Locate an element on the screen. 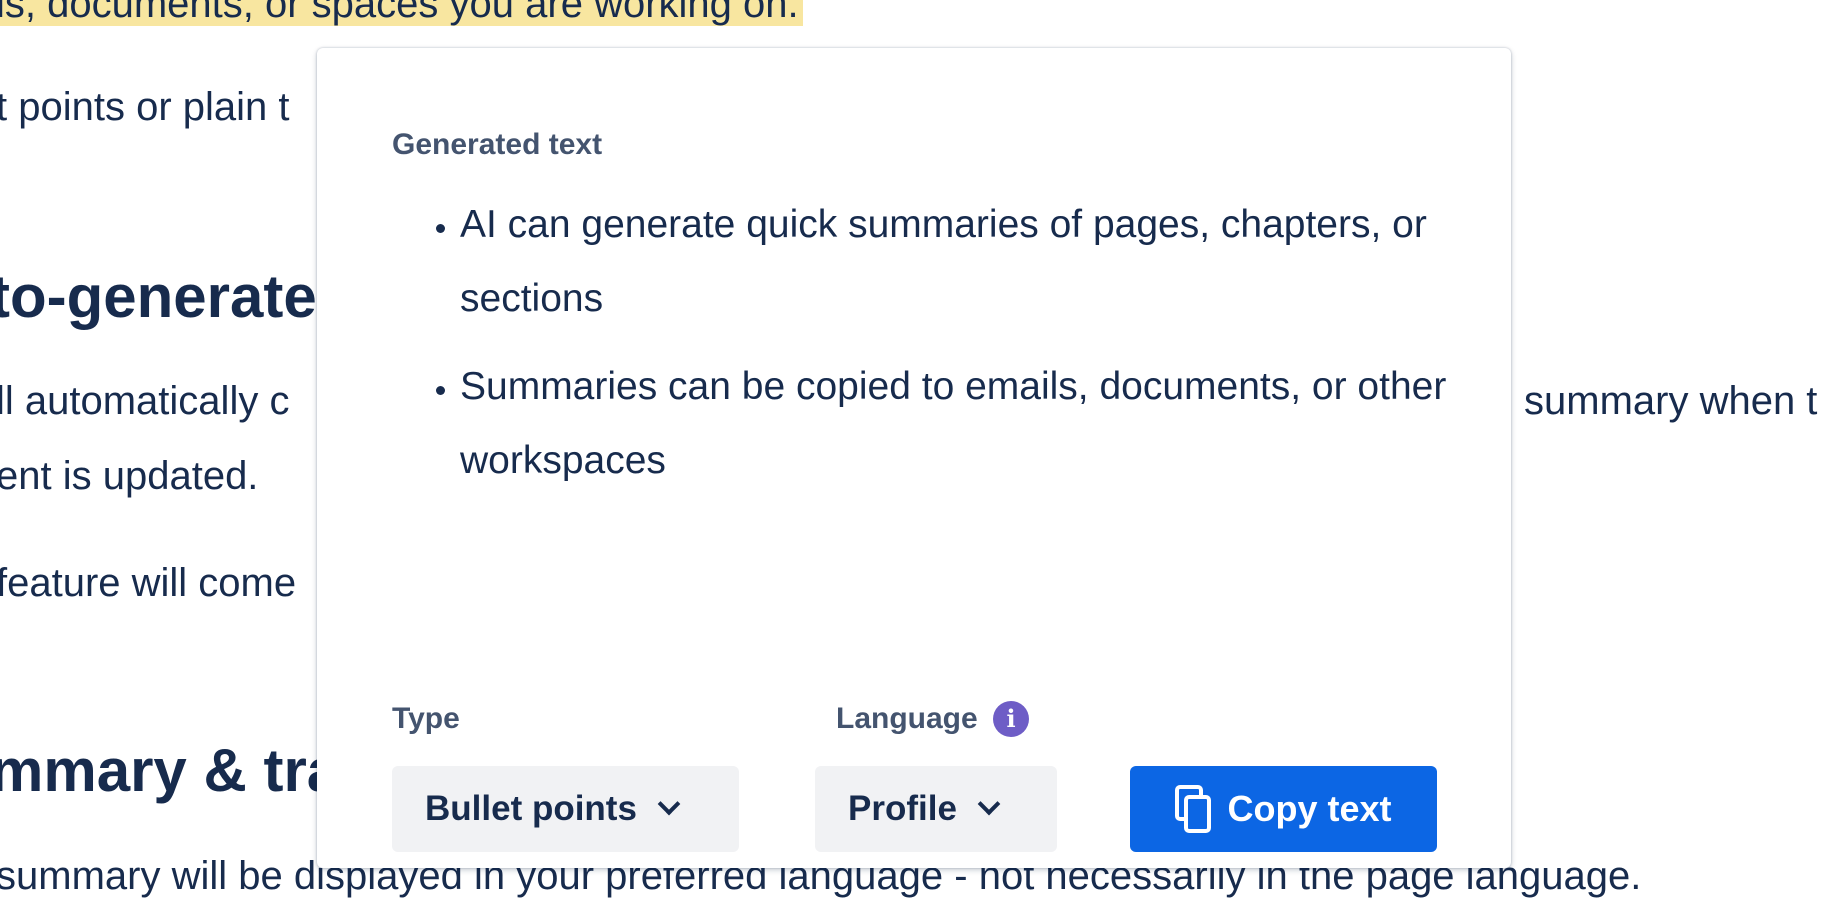 Image resolution: width=1840 pixels, height=900 pixels. section-heading: to-generate is located at coordinates (158, 296).